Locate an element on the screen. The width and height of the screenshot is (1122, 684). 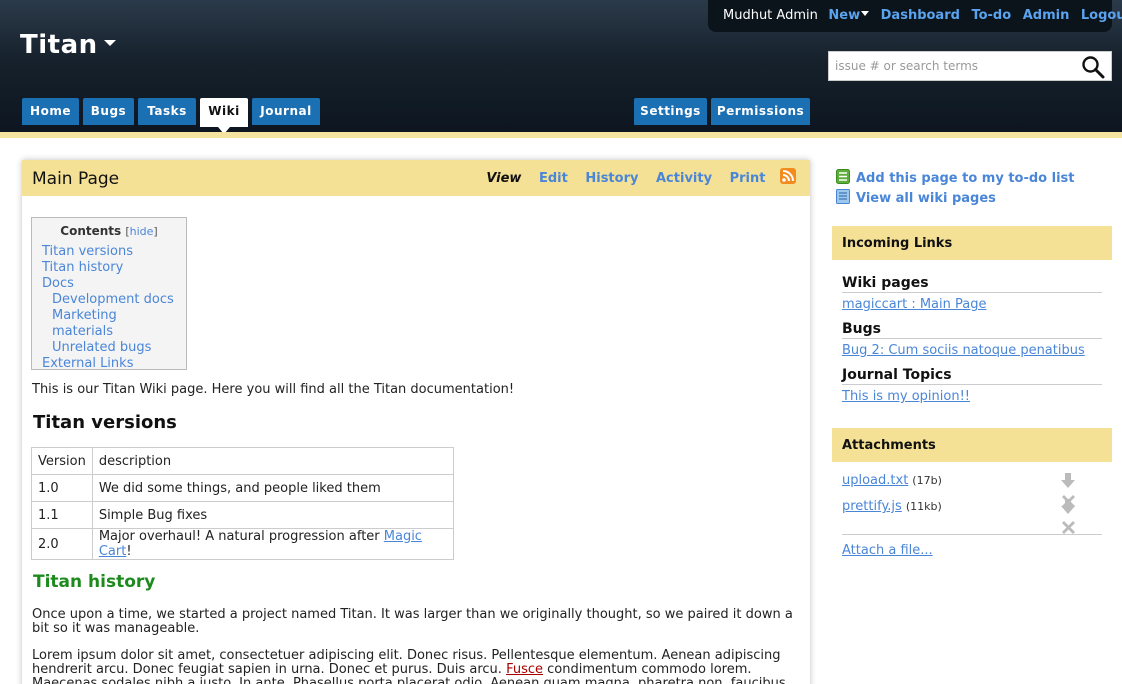
page-actions: View Edit History Activity Print is located at coordinates (634, 177).